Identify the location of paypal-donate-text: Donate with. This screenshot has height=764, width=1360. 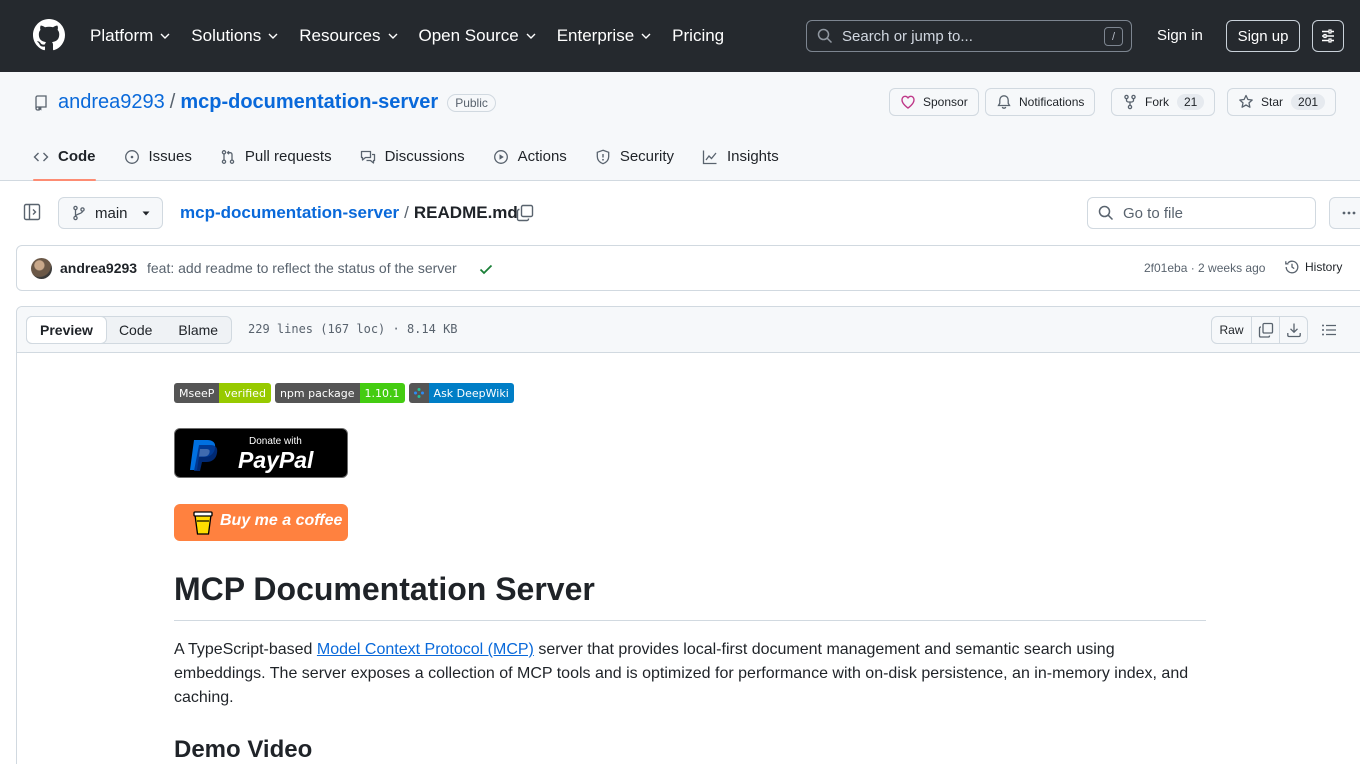
(275, 441).